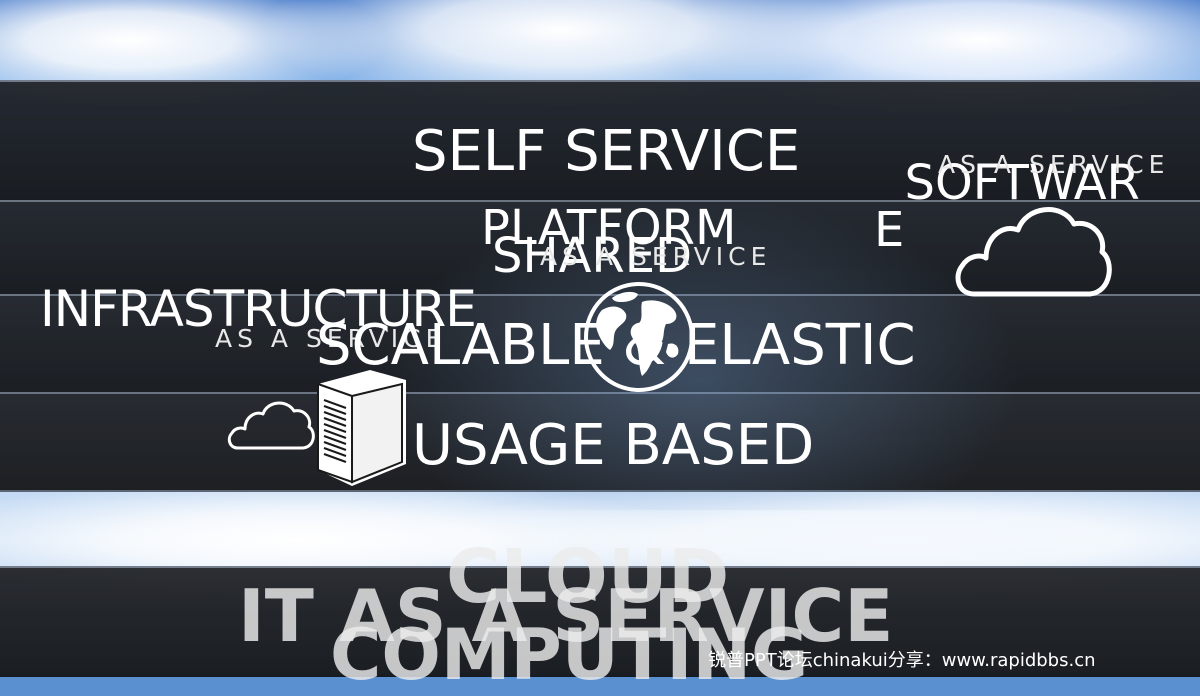 The height and width of the screenshot is (696, 1200). Describe the element at coordinates (613, 445) in the screenshot. I see `usage-based-text: USAGE BASED` at that location.